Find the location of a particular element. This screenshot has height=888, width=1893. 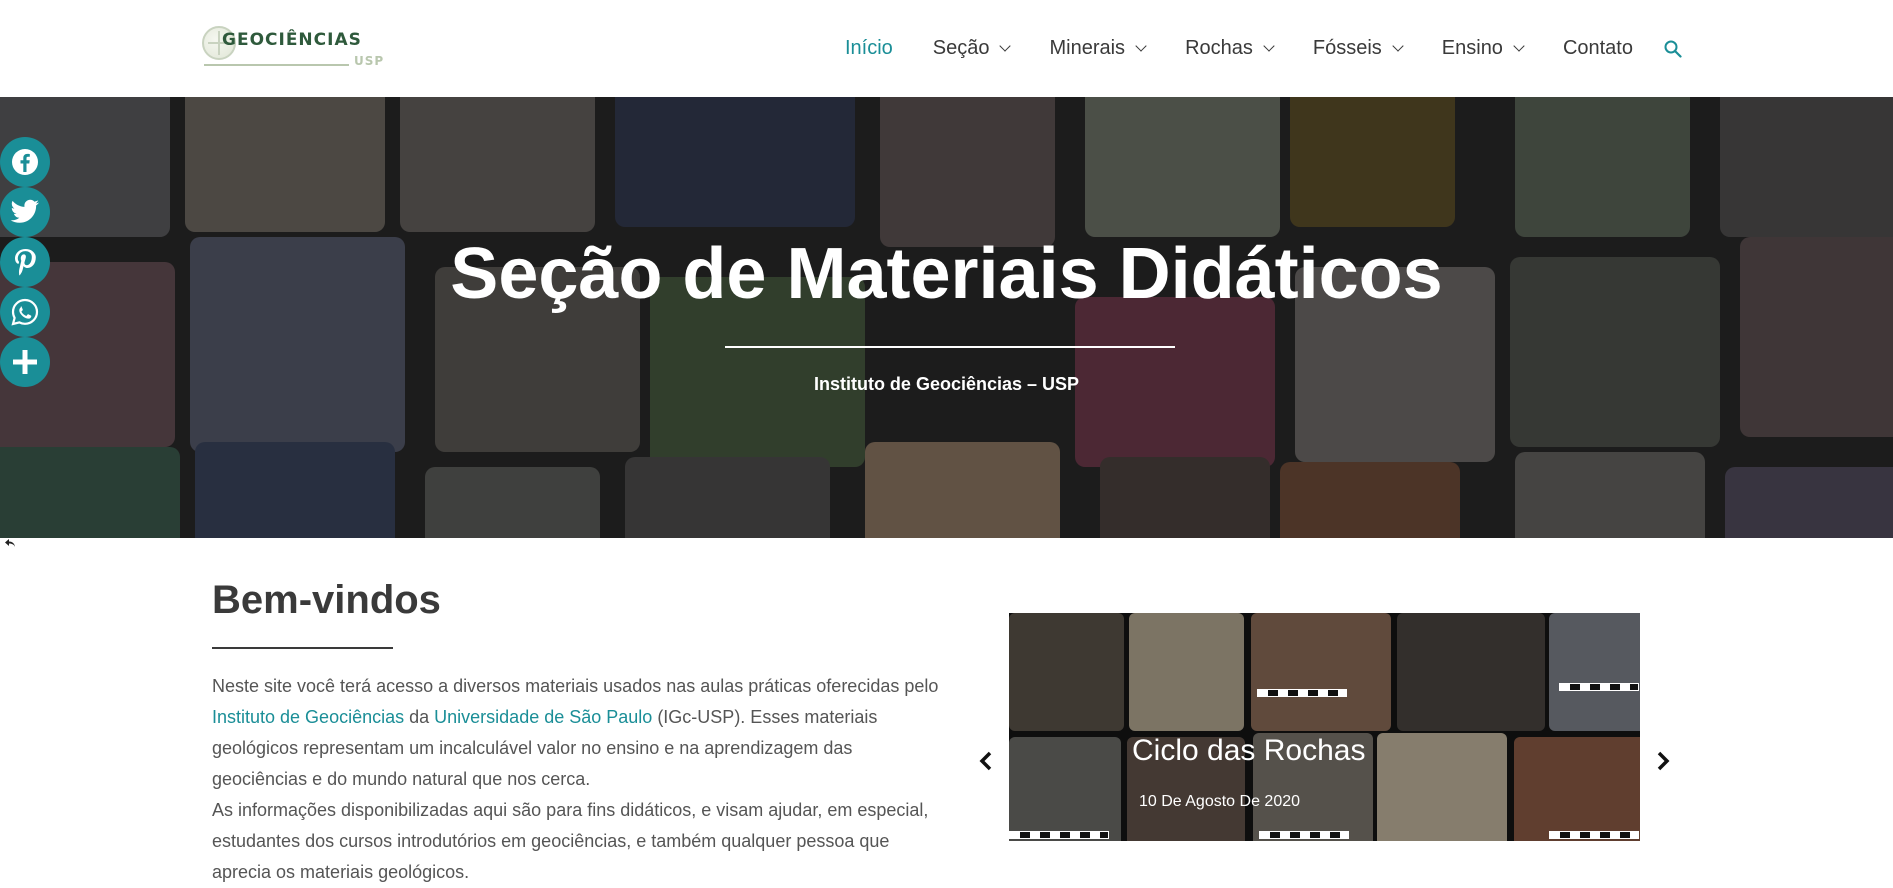

slide-title: Ciclo das Rochas is located at coordinates (1248, 751).